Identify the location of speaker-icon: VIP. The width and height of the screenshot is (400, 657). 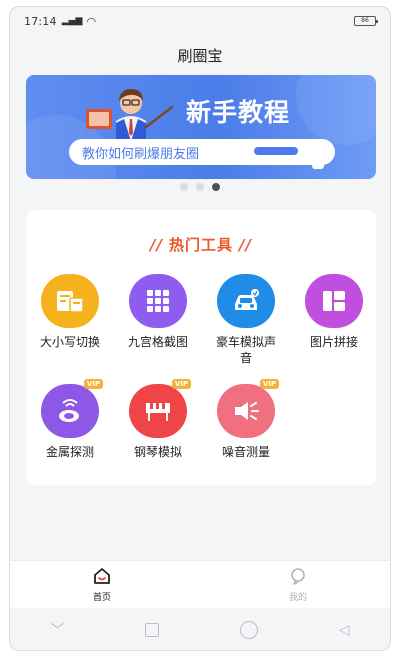
(248, 408).